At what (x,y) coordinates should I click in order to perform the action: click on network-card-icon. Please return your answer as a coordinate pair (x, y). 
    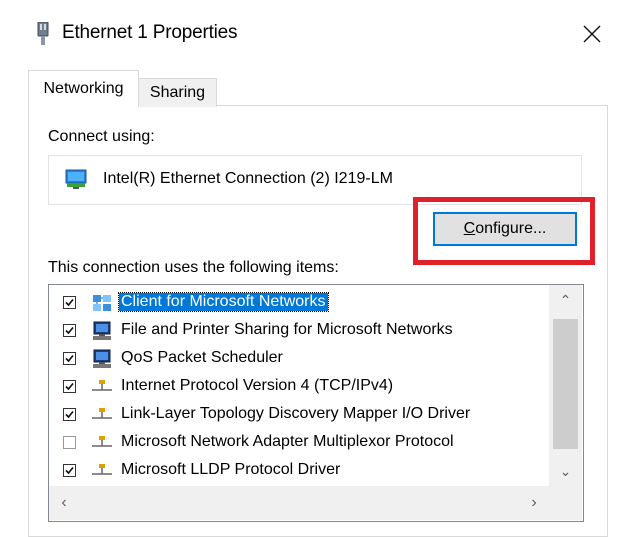
    Looking at the image, I should click on (76, 179).